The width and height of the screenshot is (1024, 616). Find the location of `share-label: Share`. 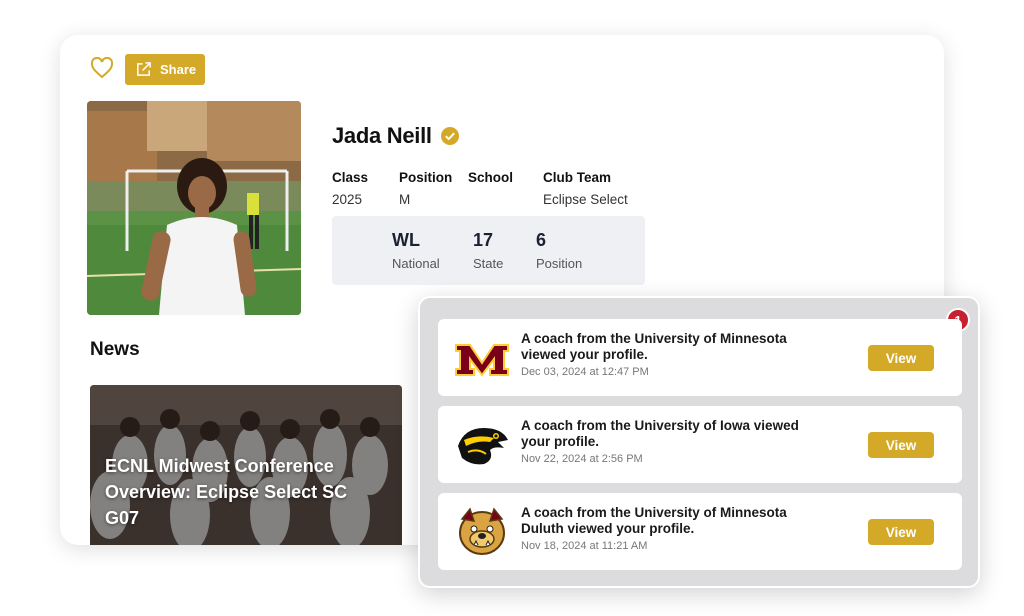

share-label: Share is located at coordinates (178, 69).